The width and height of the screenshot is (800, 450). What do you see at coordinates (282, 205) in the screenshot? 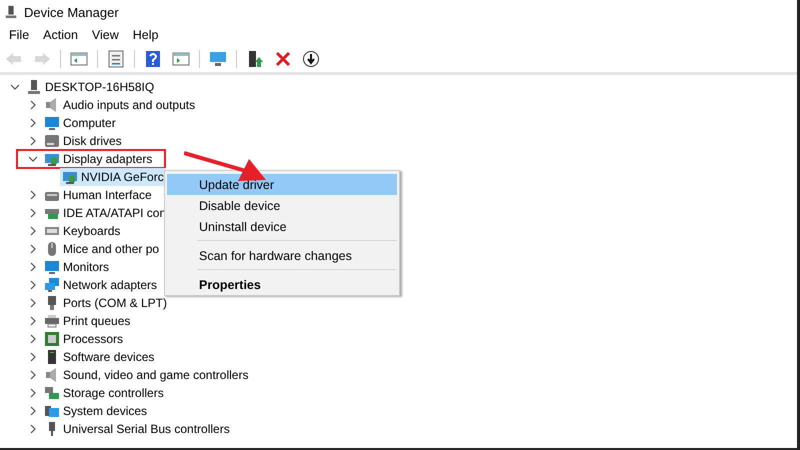
I see `menu-item: Disable device` at bounding box center [282, 205].